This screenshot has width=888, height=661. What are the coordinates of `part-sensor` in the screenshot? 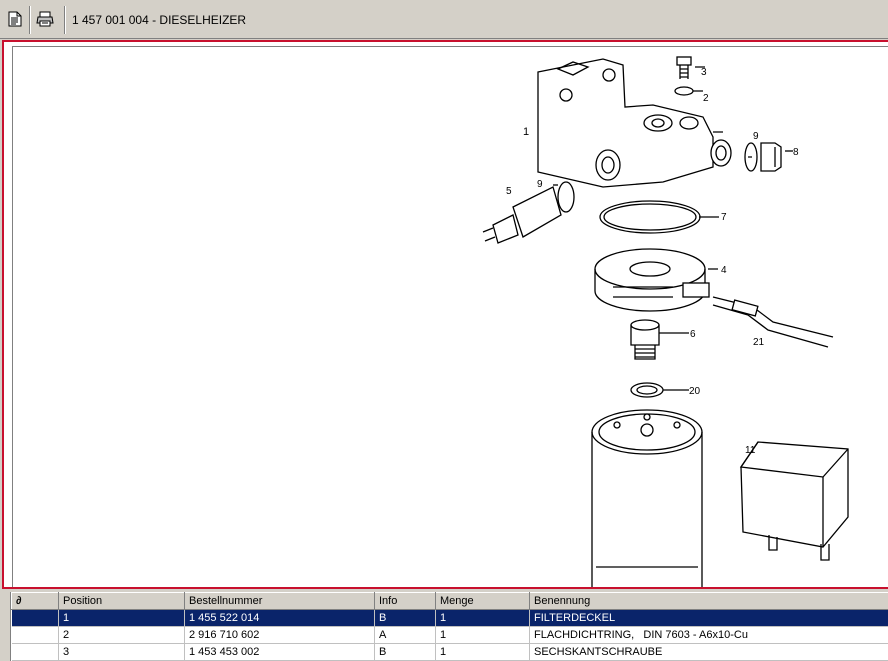 It's located at (528, 212).